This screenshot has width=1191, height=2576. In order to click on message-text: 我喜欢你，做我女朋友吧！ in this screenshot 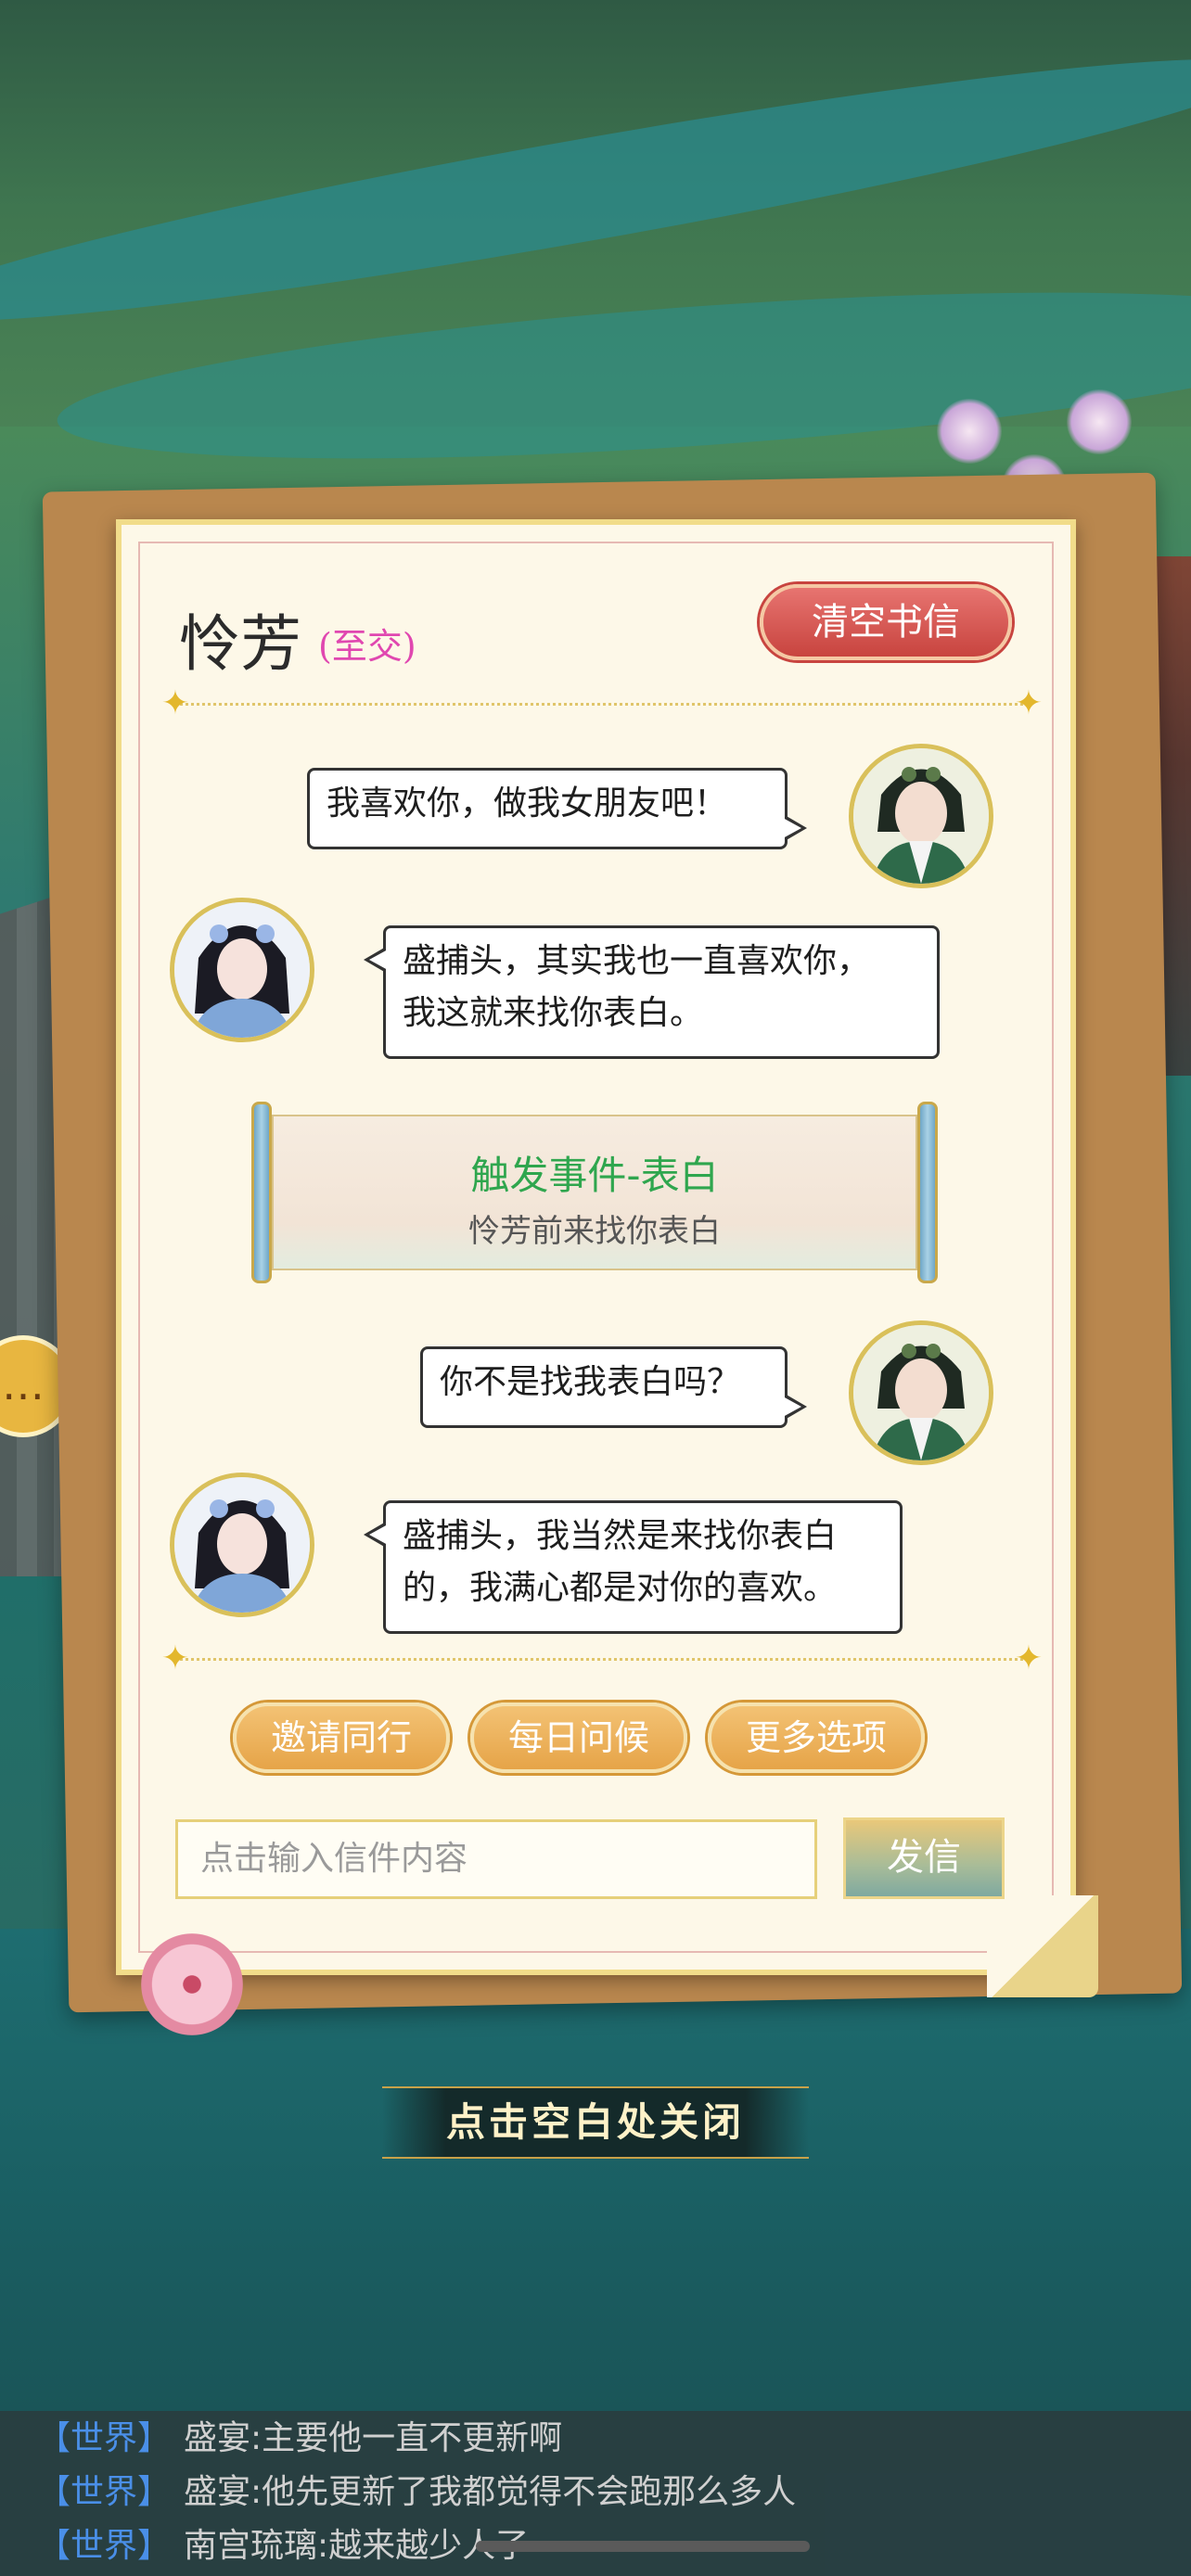, I will do `click(527, 803)`.